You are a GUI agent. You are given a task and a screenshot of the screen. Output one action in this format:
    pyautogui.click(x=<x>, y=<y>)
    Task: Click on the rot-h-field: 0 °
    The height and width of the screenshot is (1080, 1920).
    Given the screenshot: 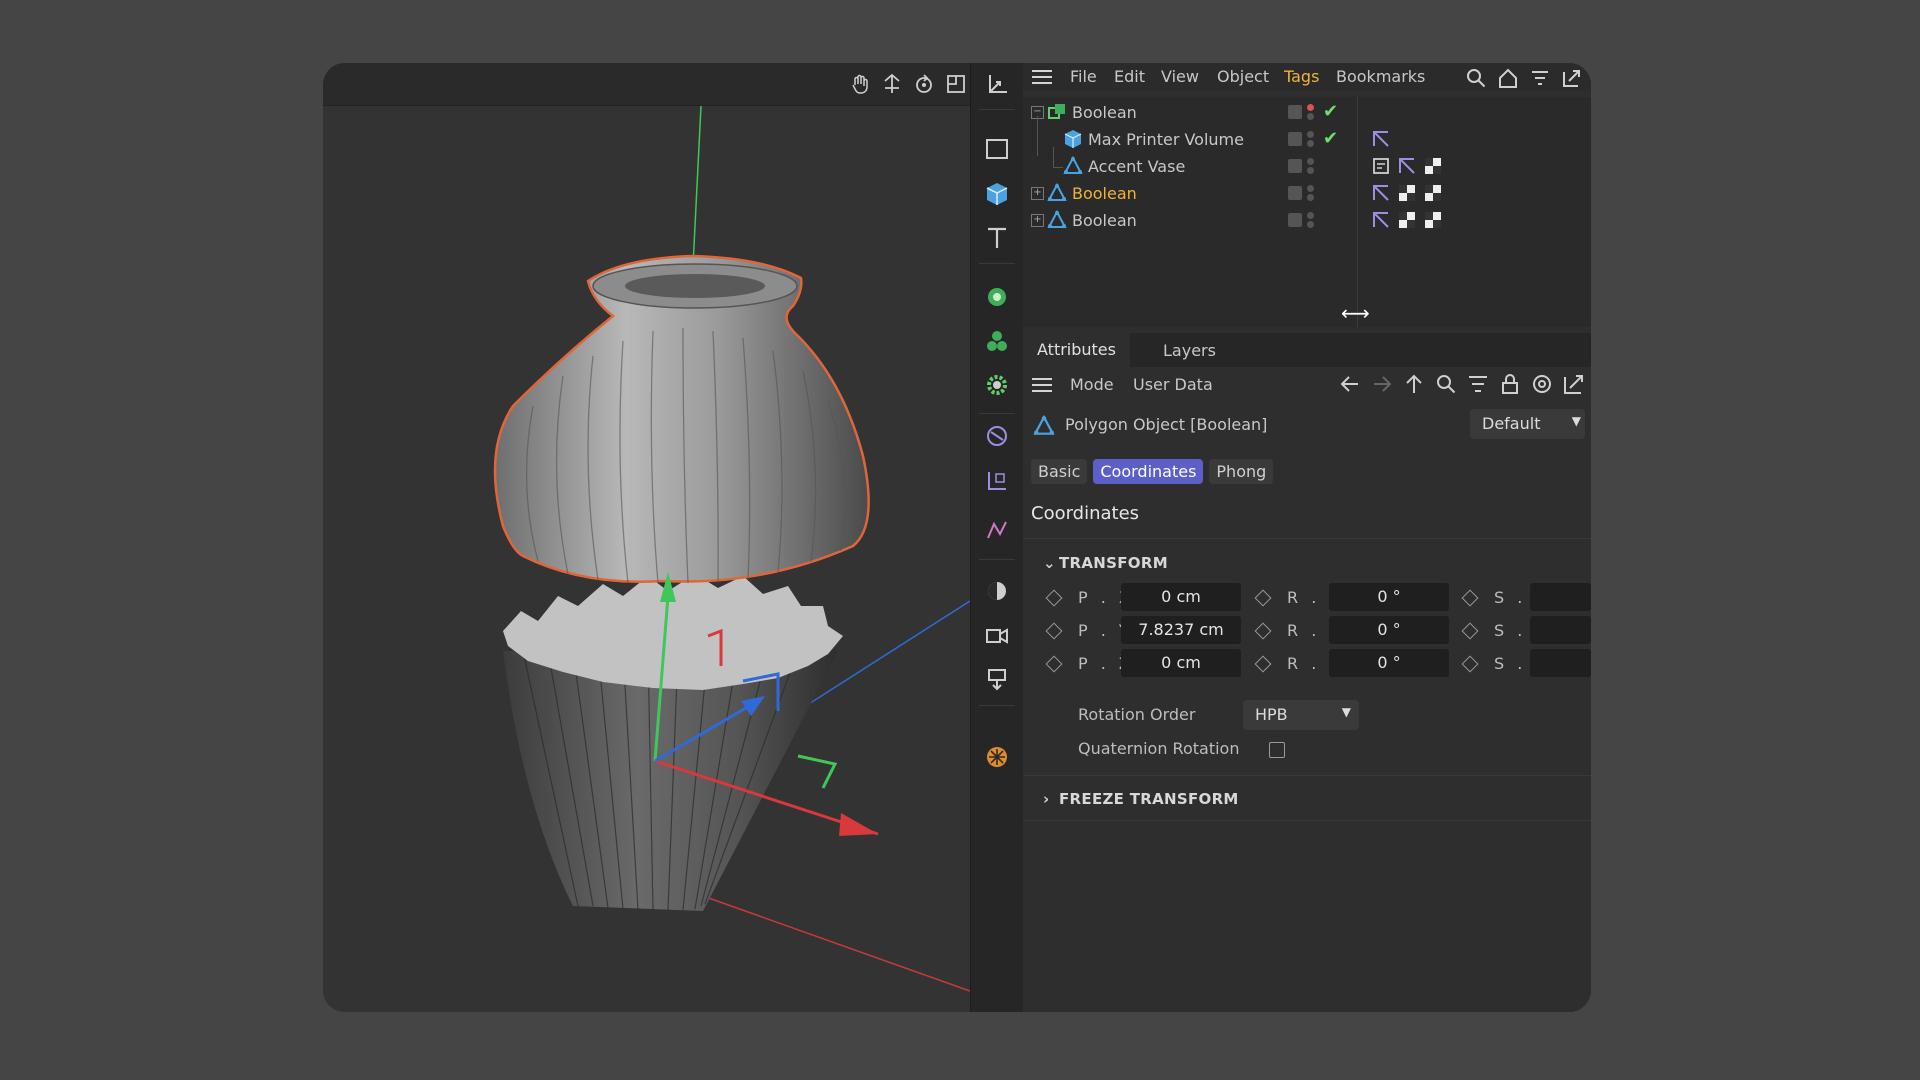 What is the action you would take?
    pyautogui.click(x=1389, y=597)
    